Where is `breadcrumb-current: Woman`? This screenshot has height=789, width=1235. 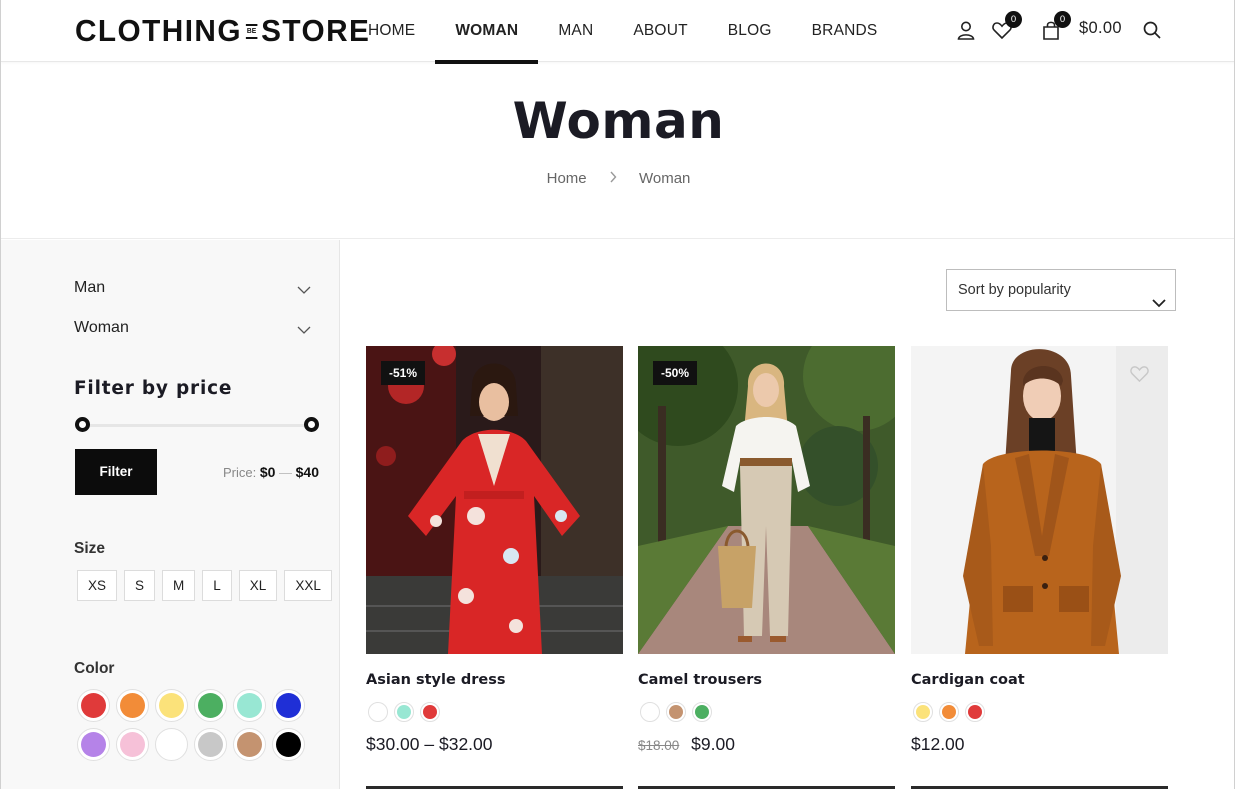
breadcrumb-current: Woman is located at coordinates (664, 178).